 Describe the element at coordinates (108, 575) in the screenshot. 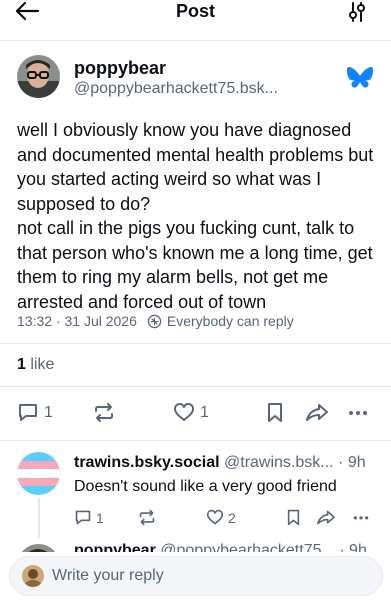

I see `composer-placeholder: Write your reply` at that location.